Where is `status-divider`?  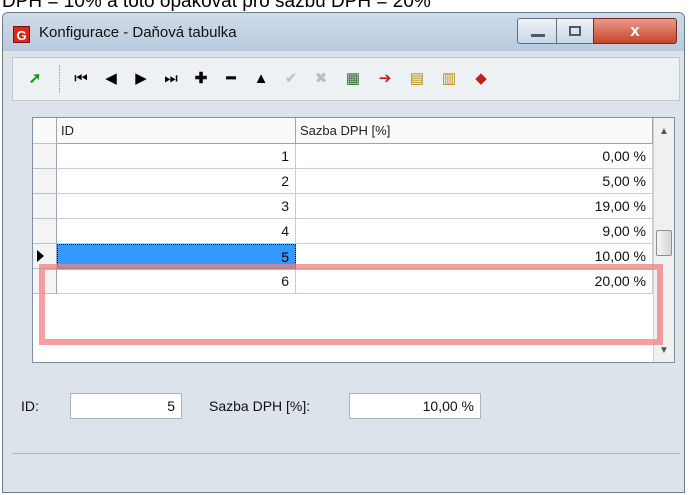 status-divider is located at coordinates (346, 453).